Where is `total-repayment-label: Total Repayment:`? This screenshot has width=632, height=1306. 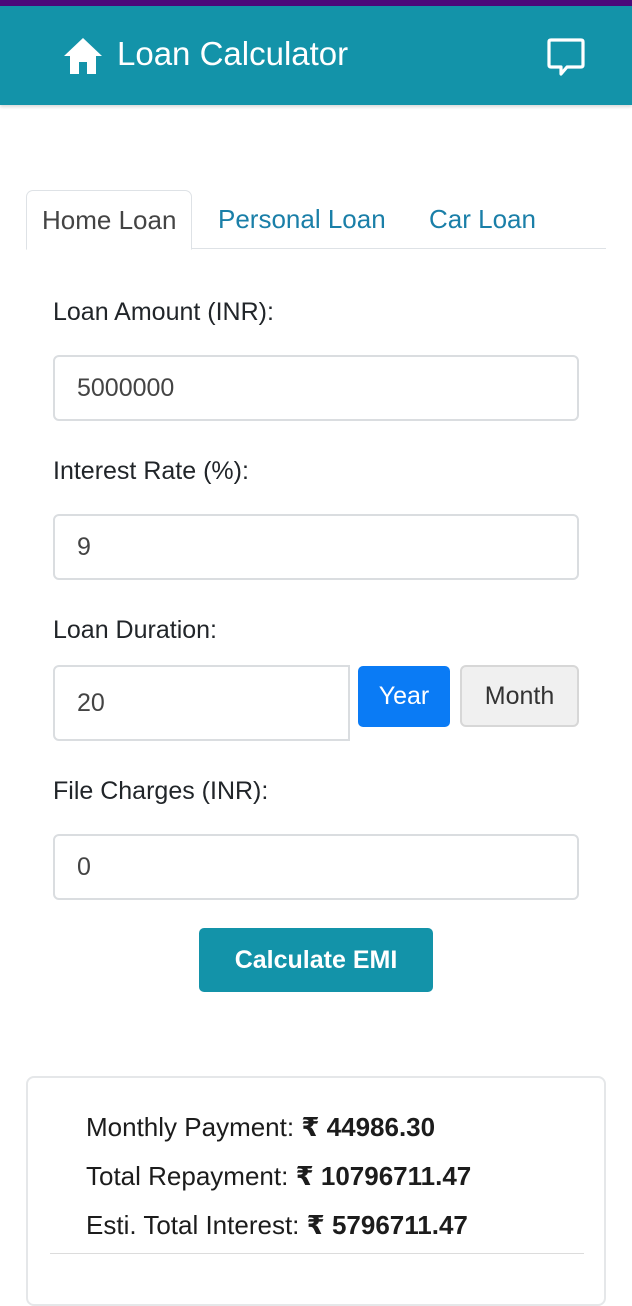 total-repayment-label: Total Repayment: is located at coordinates (187, 1176).